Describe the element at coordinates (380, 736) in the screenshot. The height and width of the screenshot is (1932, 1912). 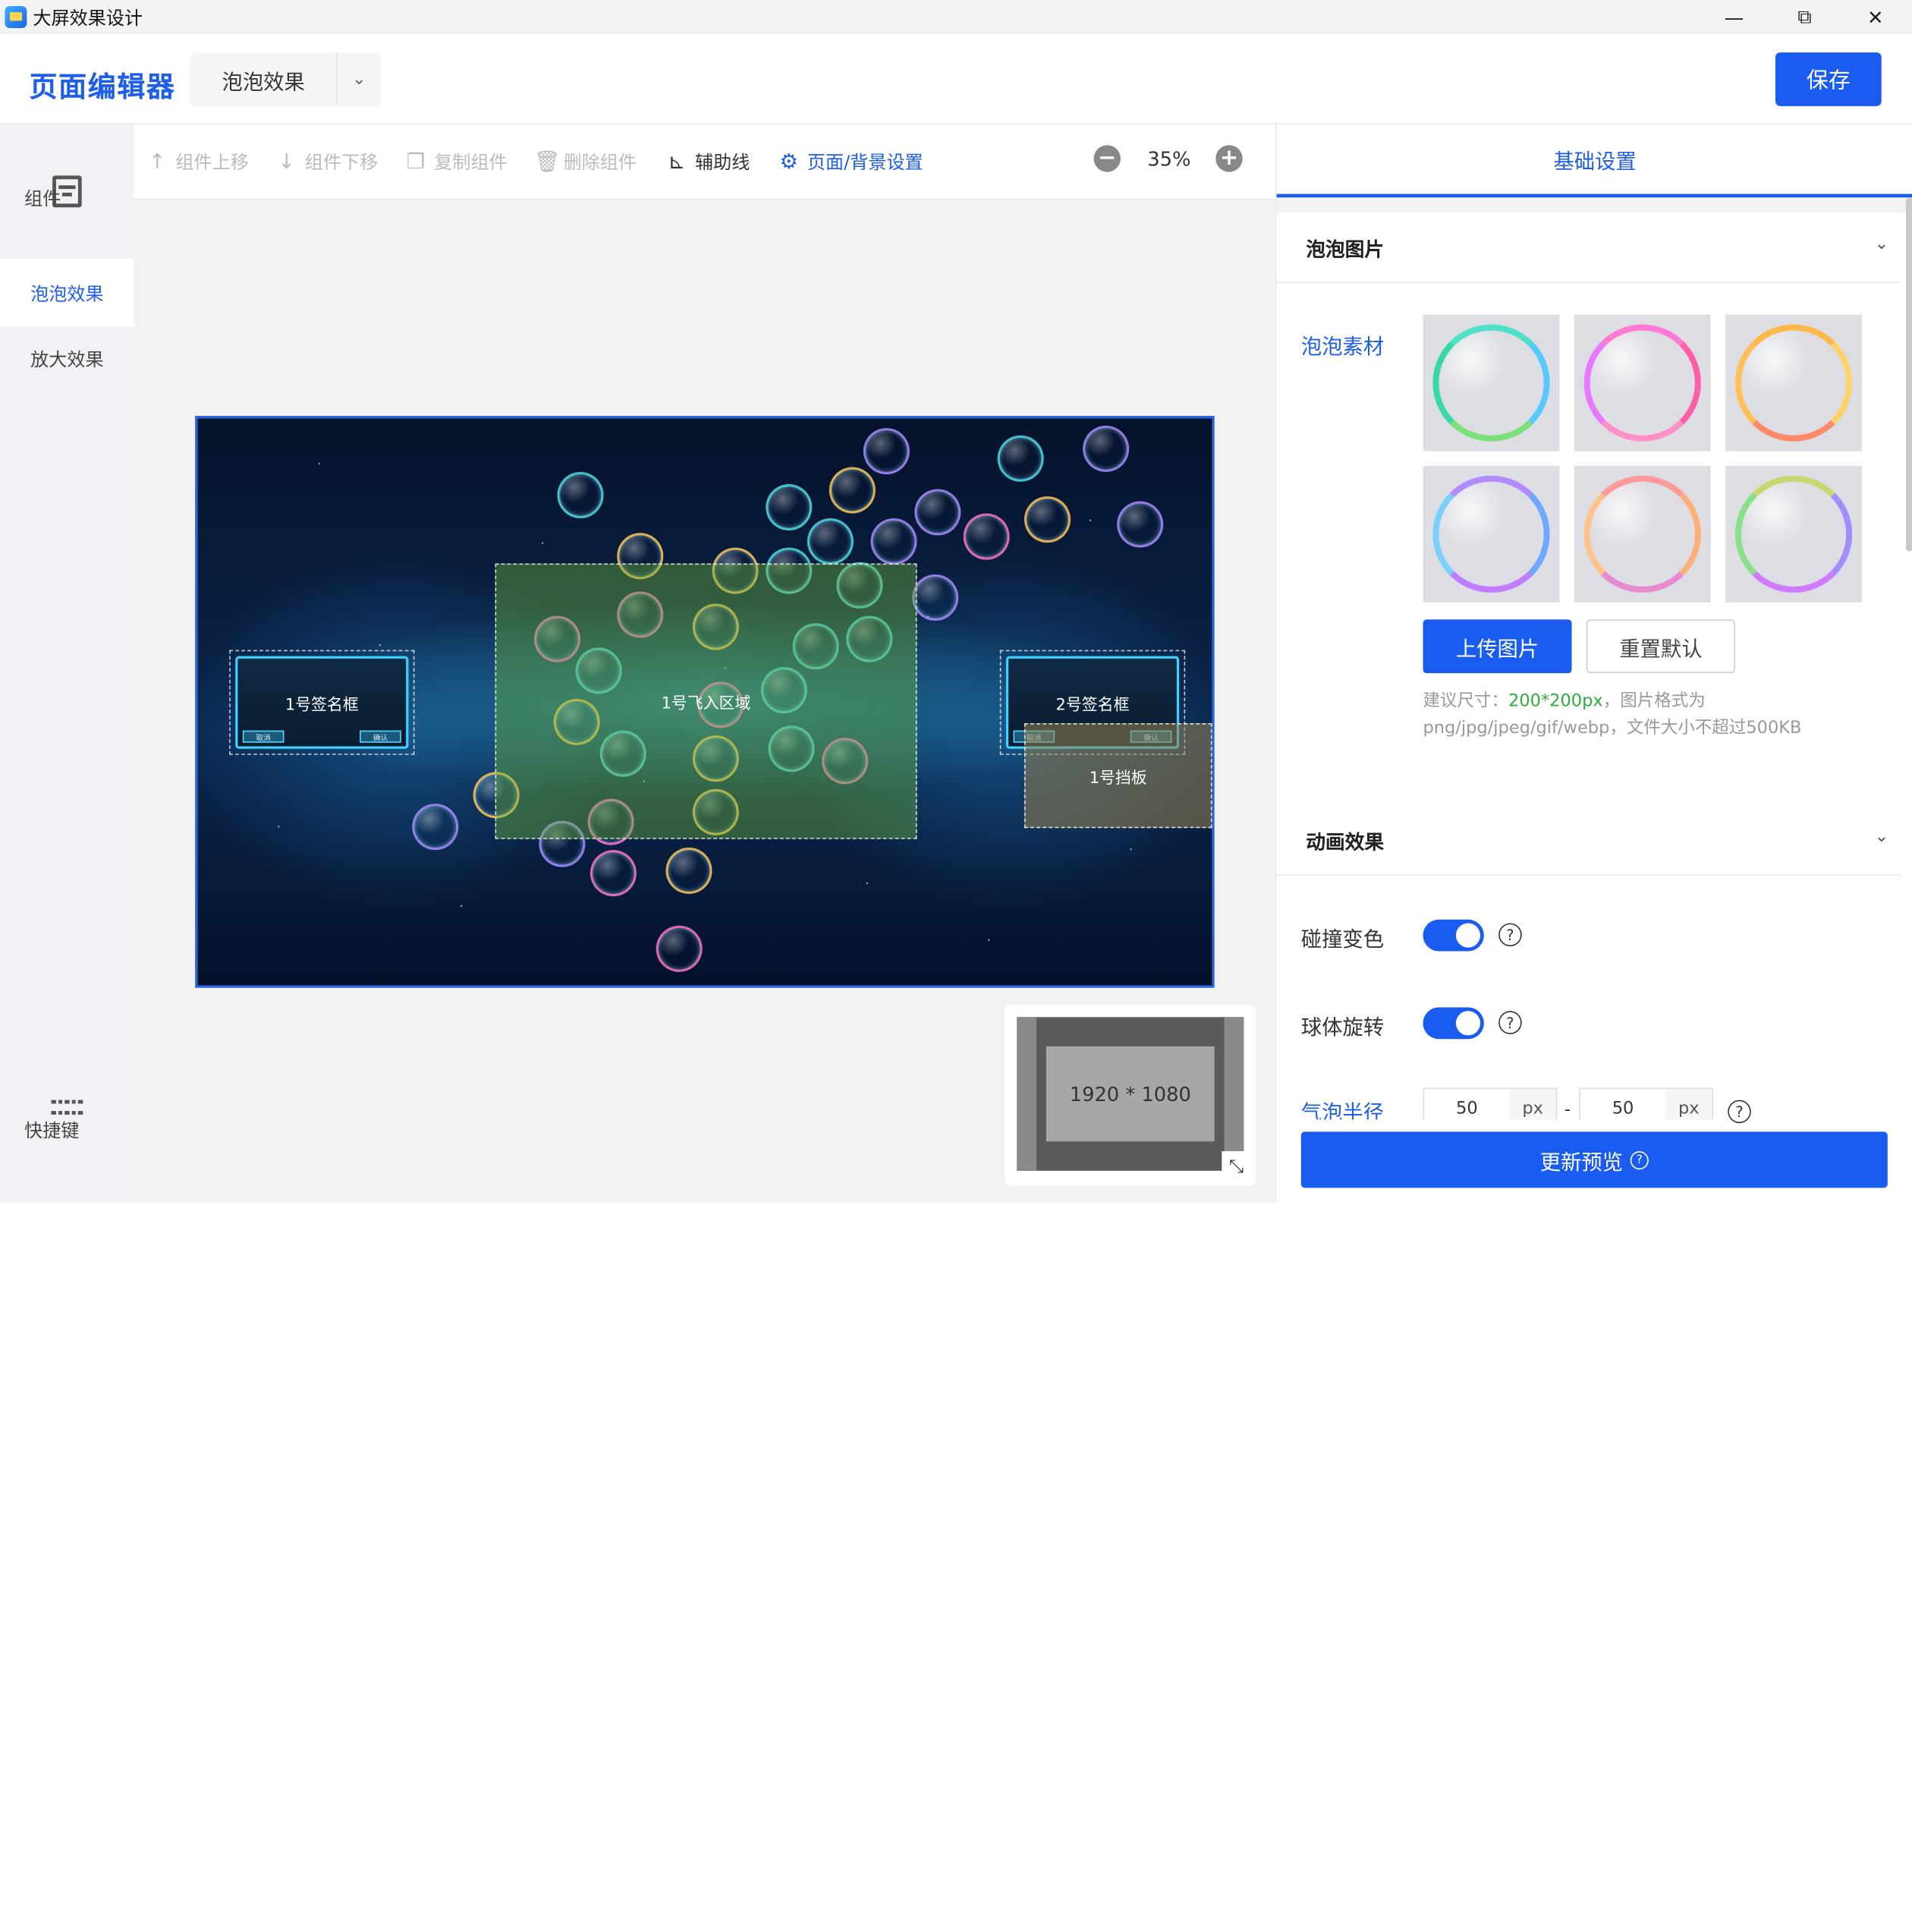
I see `mini-confirm-button: 确认` at that location.